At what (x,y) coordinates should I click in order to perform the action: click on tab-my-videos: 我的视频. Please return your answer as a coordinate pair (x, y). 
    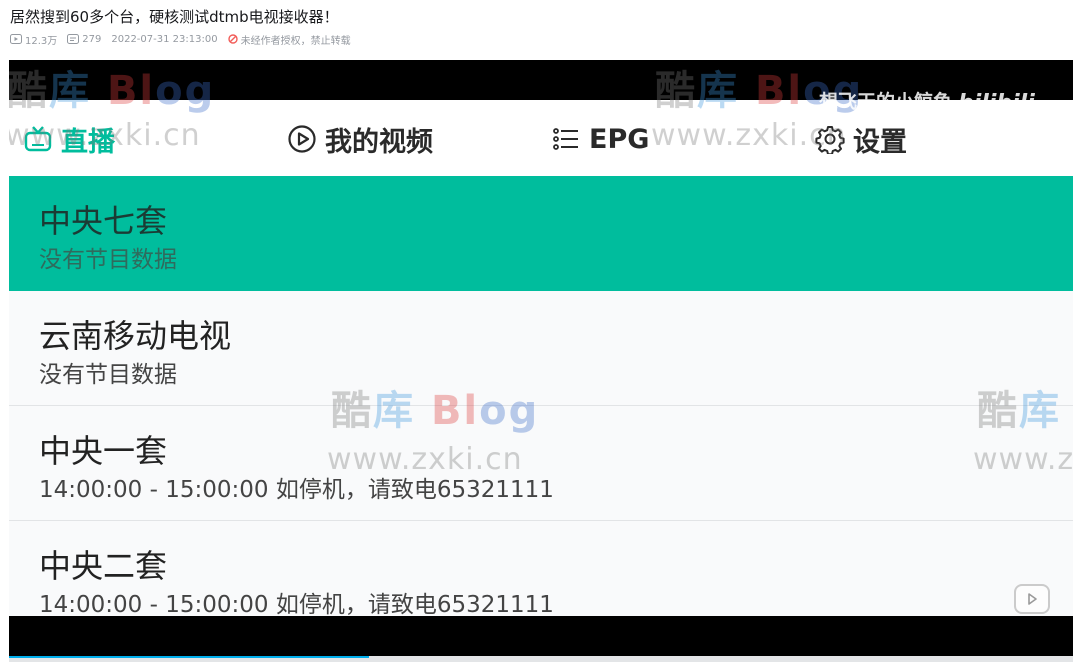
    Looking at the image, I should click on (360, 139).